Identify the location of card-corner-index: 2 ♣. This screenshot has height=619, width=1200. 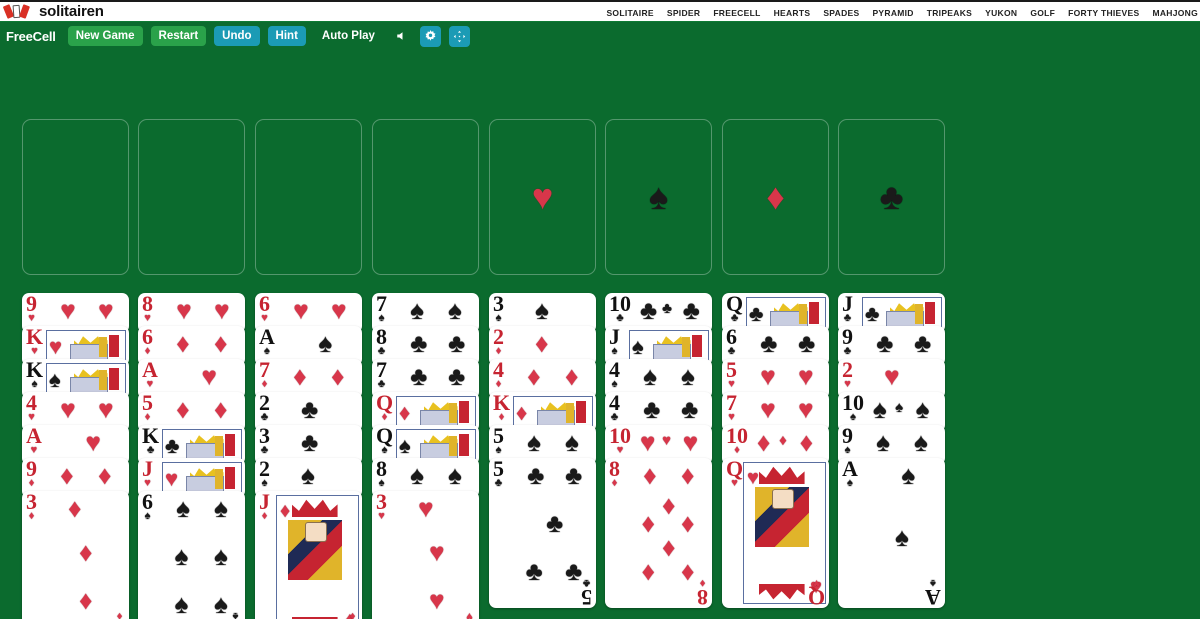
(264, 407).